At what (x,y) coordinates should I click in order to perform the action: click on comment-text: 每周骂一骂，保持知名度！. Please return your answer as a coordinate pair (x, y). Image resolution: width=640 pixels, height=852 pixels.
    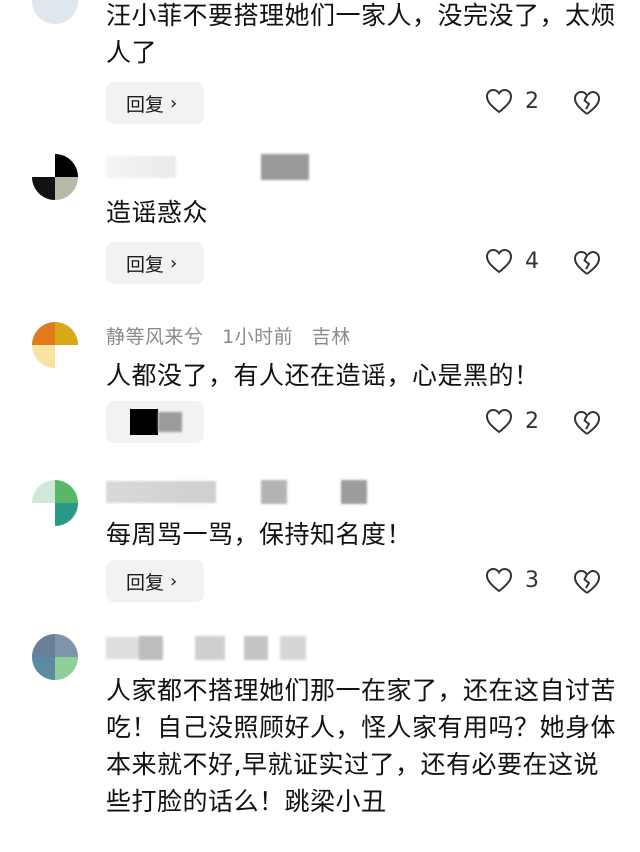
    Looking at the image, I should click on (259, 534).